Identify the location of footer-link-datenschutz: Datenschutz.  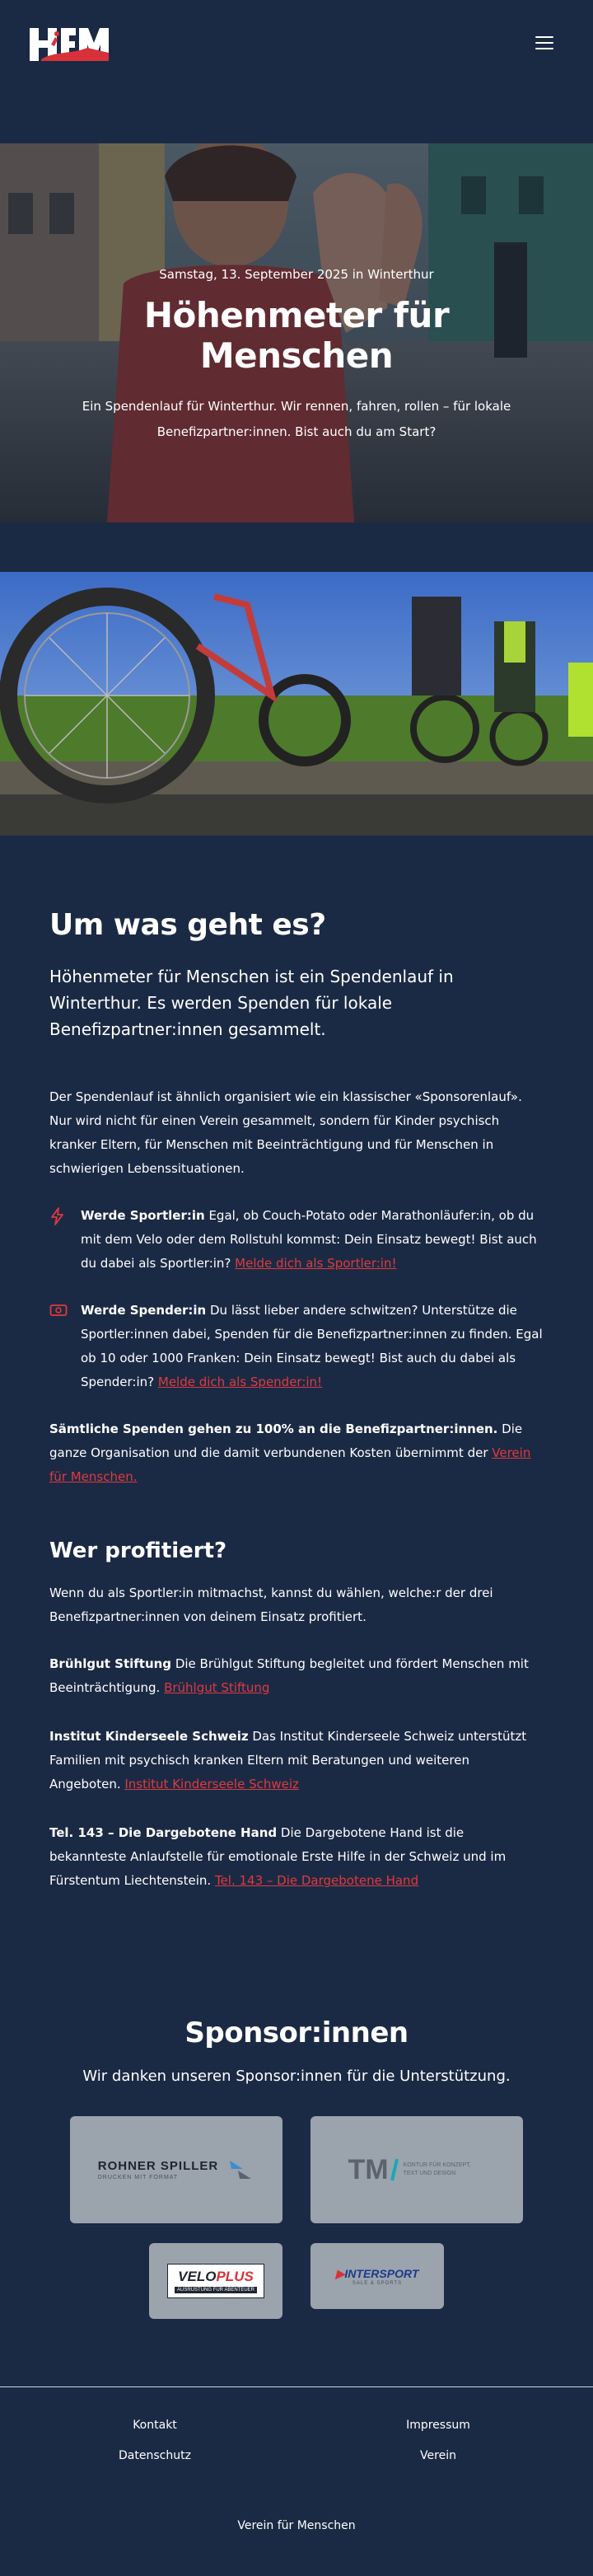
(154, 2456).